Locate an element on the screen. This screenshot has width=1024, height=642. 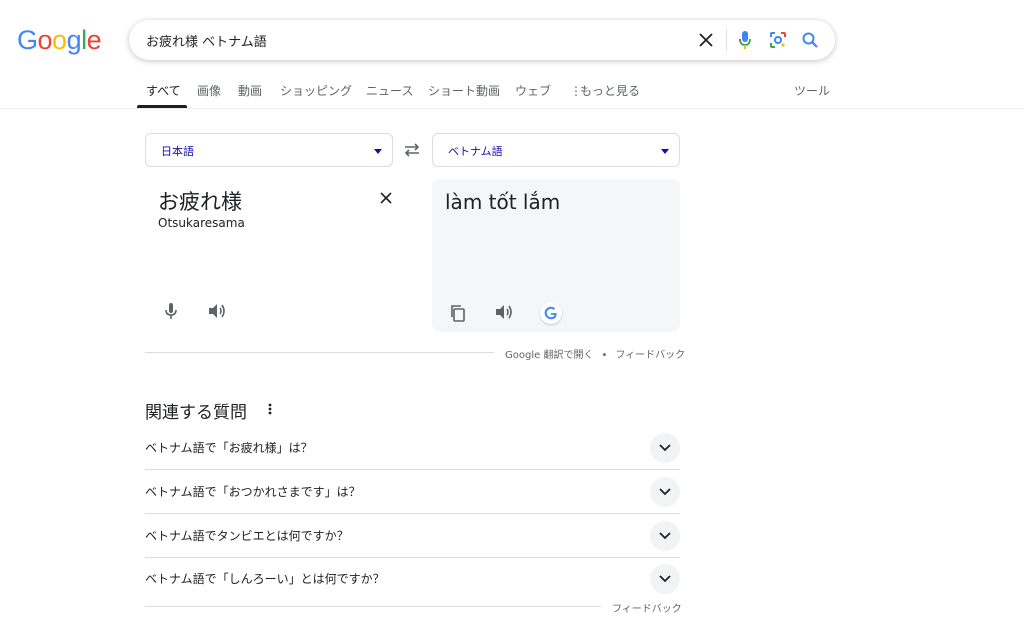
clear-icon is located at coordinates (706, 40).